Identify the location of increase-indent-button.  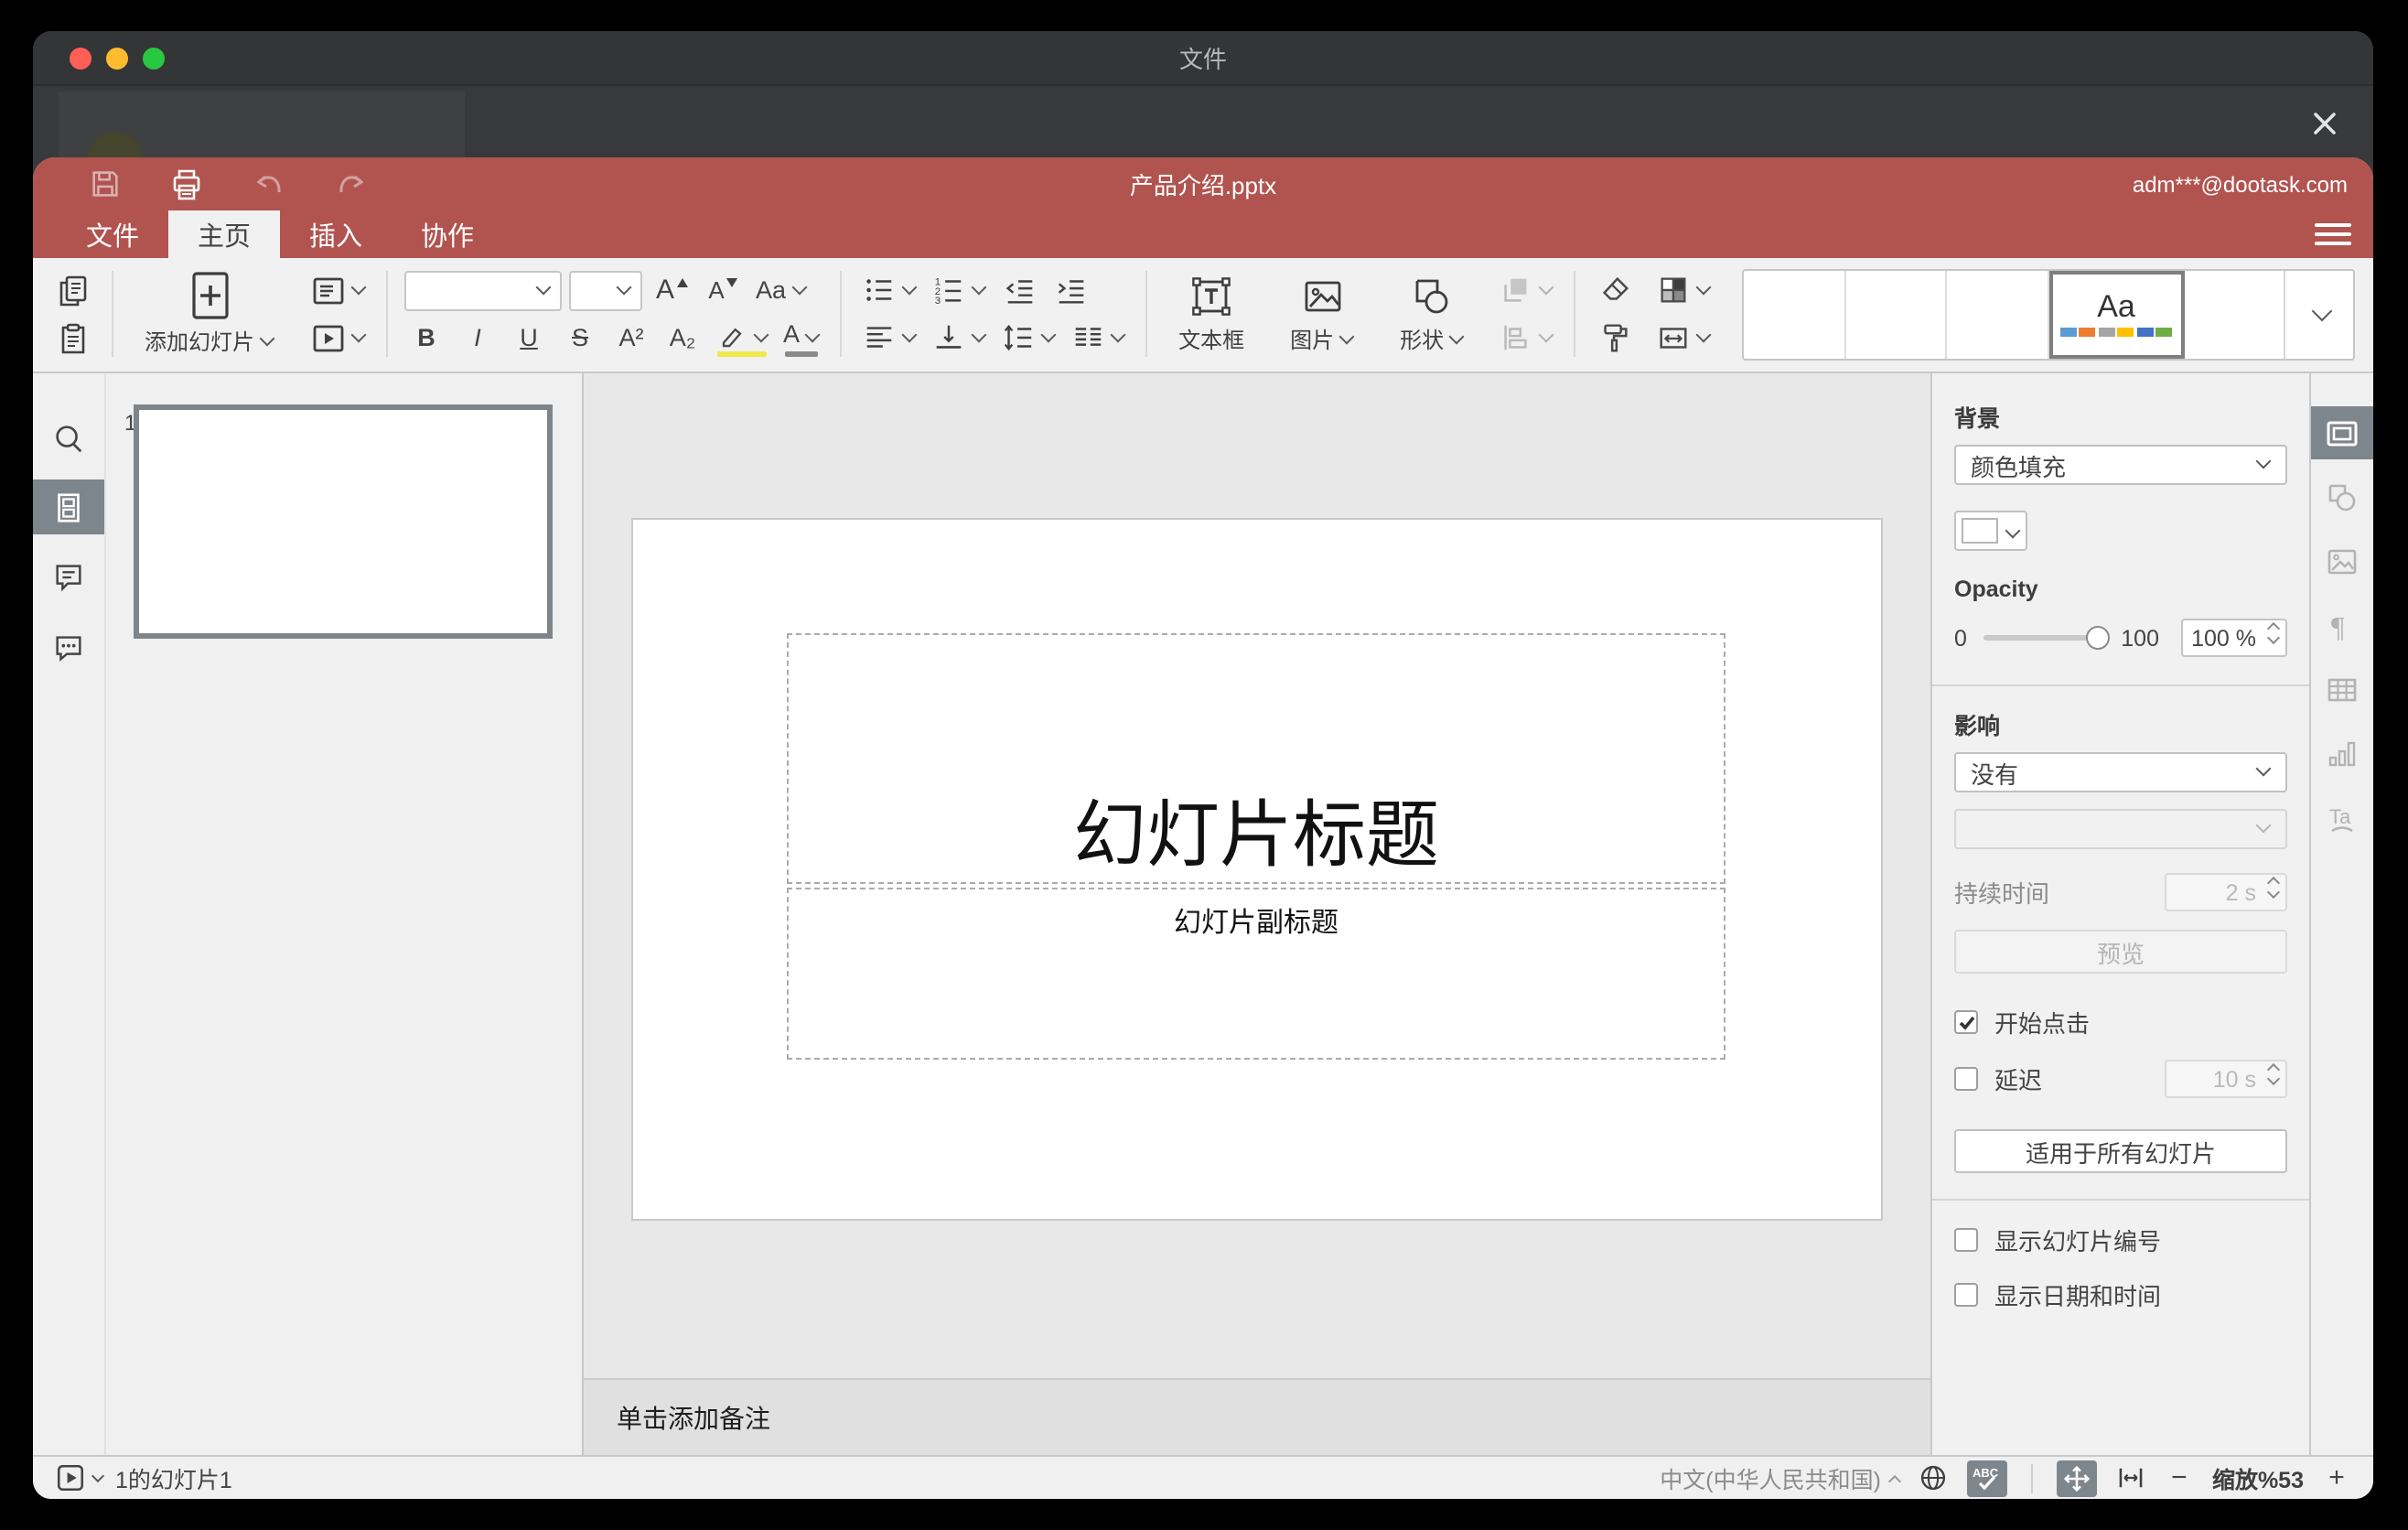
(1070, 290).